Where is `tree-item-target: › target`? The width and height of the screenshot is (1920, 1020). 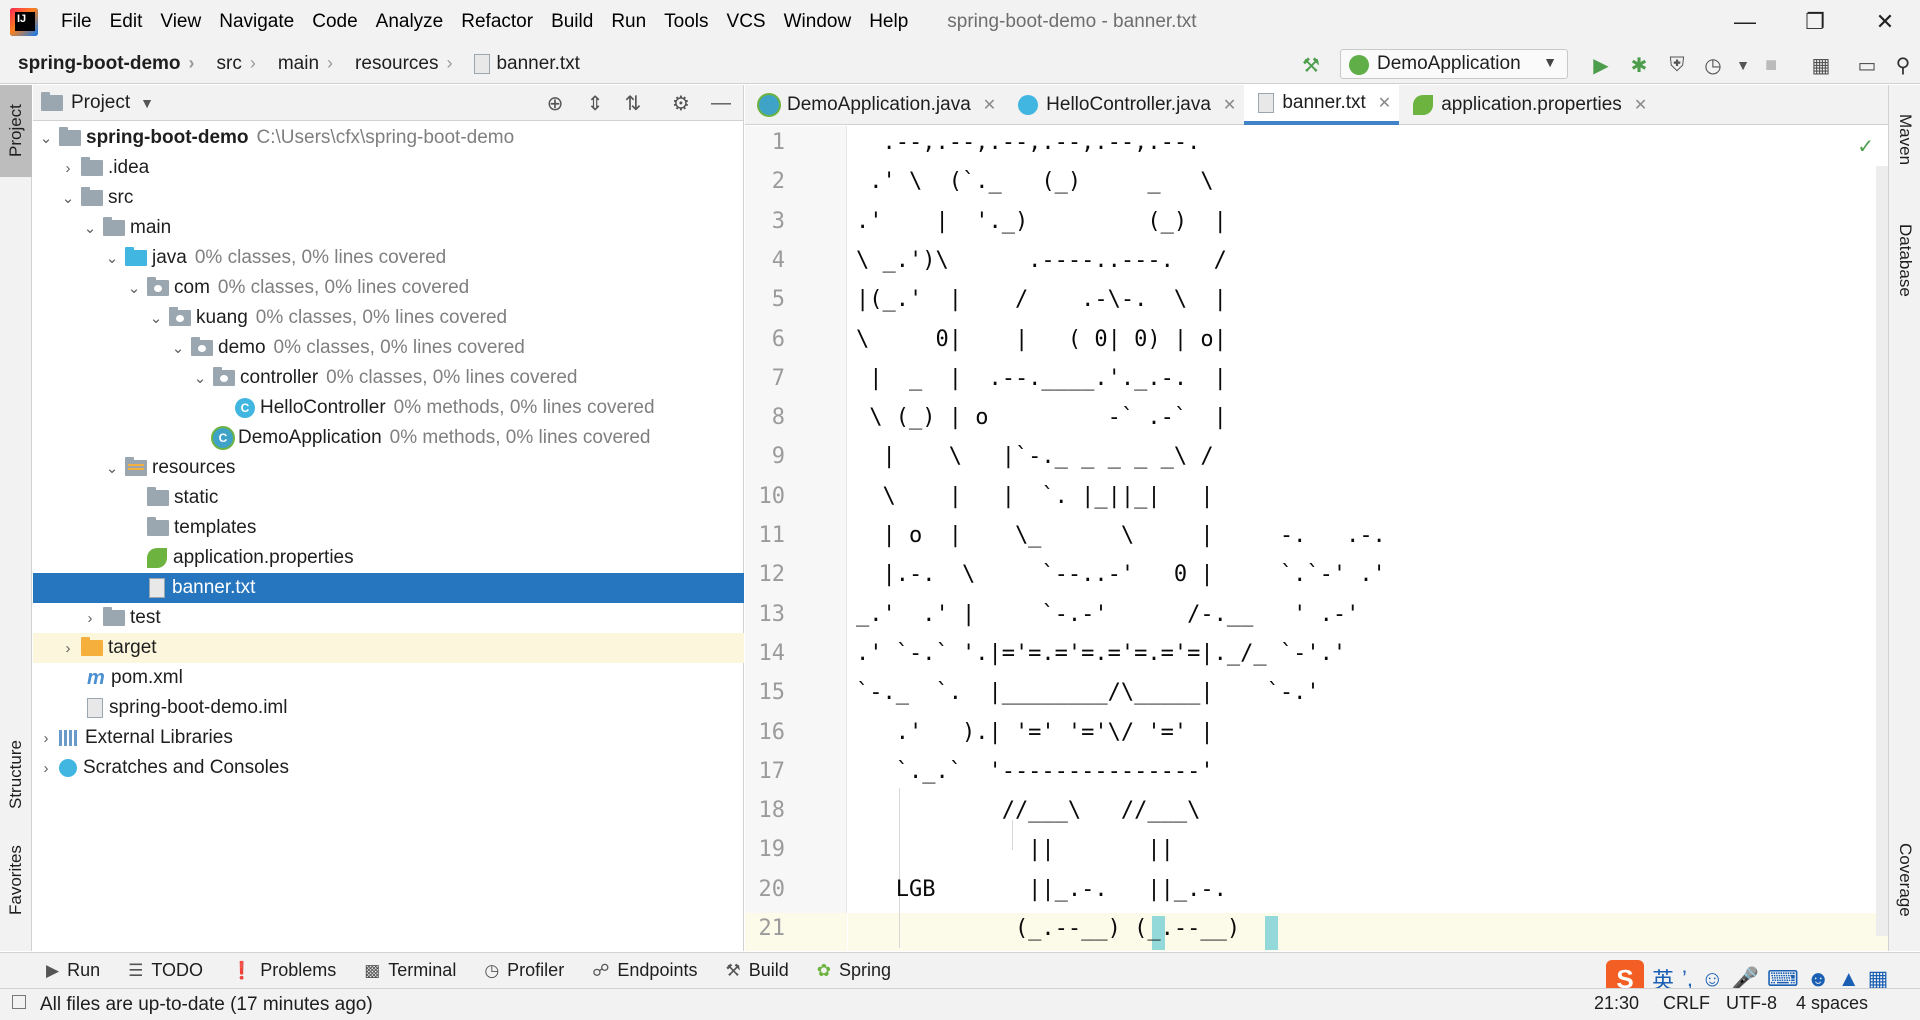
tree-item-target: › target is located at coordinates (388, 648).